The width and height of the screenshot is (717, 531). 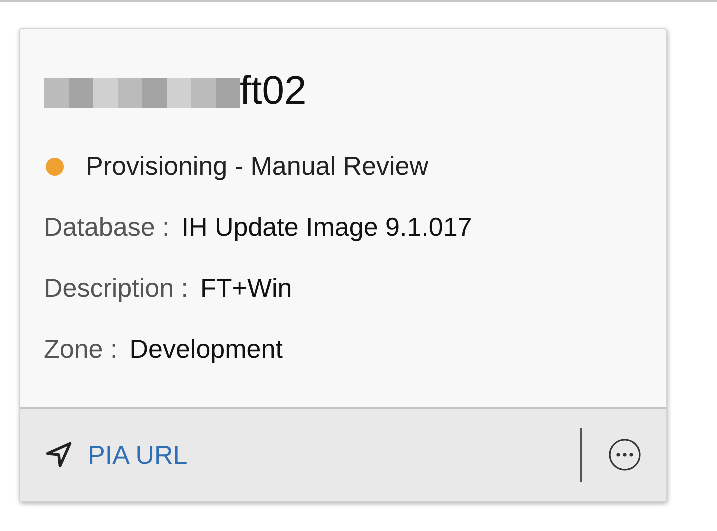 What do you see at coordinates (625, 455) in the screenshot?
I see `more-options-icon` at bounding box center [625, 455].